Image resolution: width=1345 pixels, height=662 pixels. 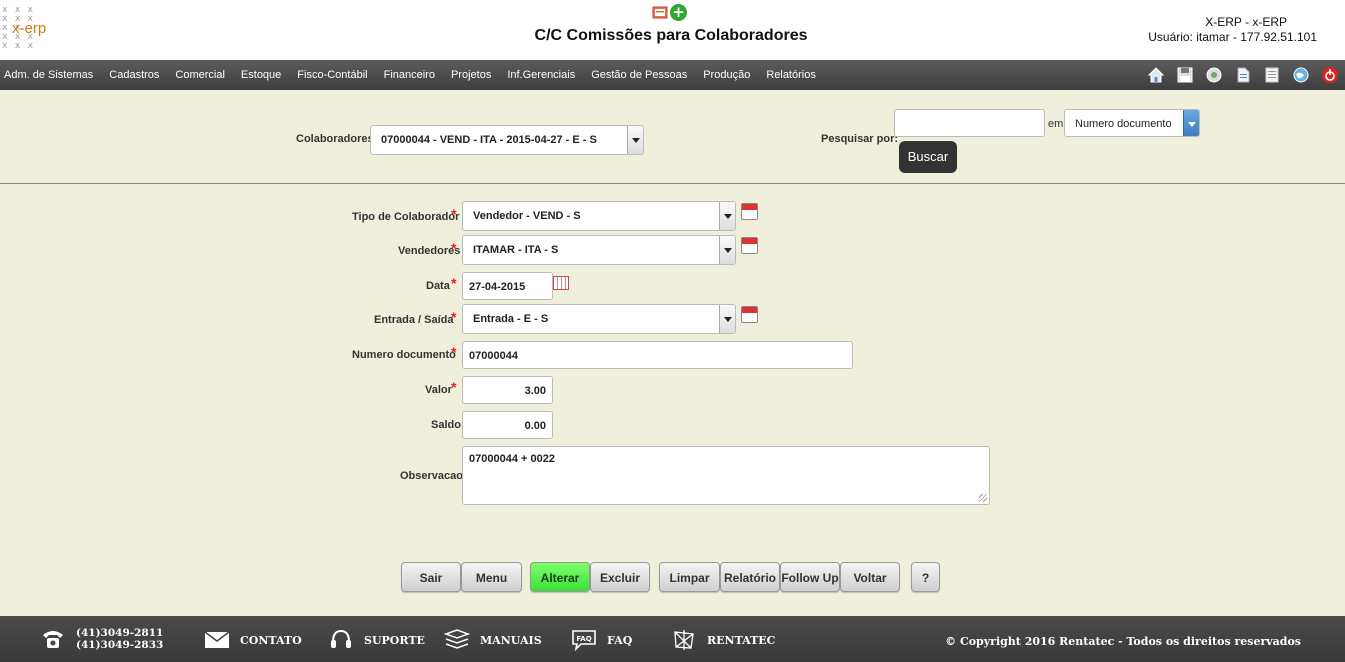 I want to click on footer-contato: CONTATO, so click(x=253, y=640).